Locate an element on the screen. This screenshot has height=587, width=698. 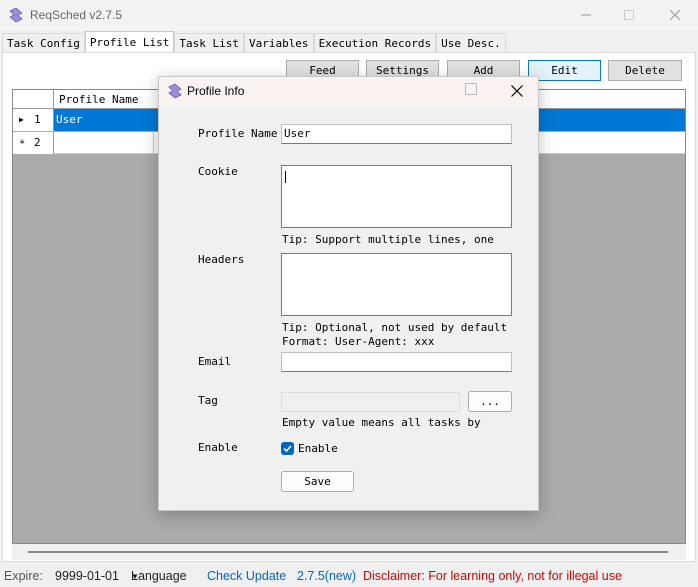
scrollbar-thumb is located at coordinates (348, 552).